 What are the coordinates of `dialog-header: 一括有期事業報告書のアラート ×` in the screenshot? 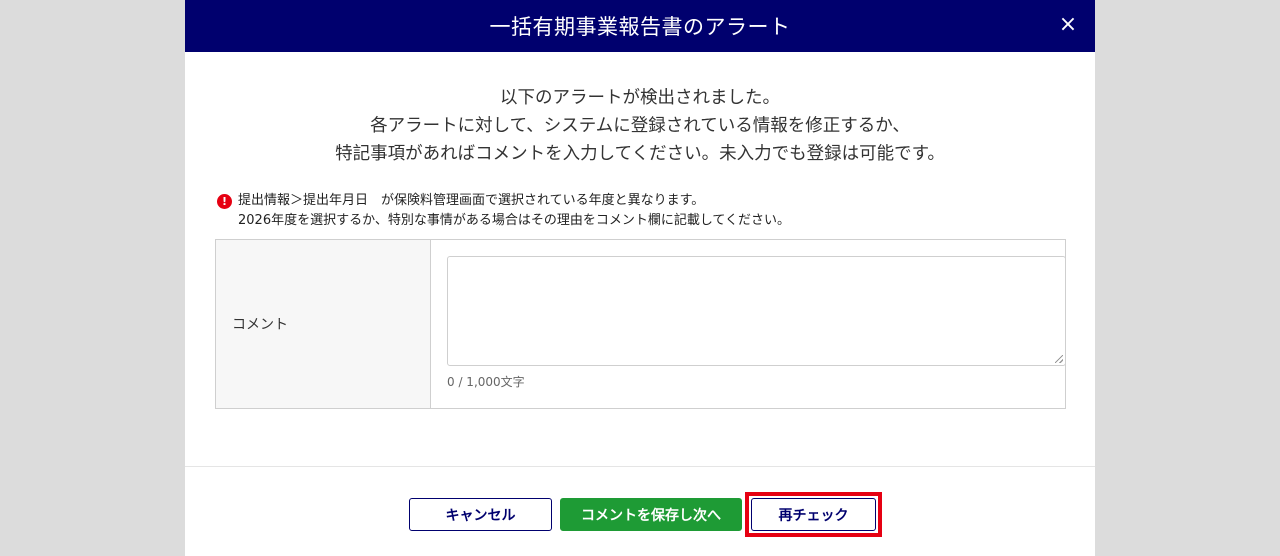 It's located at (640, 26).